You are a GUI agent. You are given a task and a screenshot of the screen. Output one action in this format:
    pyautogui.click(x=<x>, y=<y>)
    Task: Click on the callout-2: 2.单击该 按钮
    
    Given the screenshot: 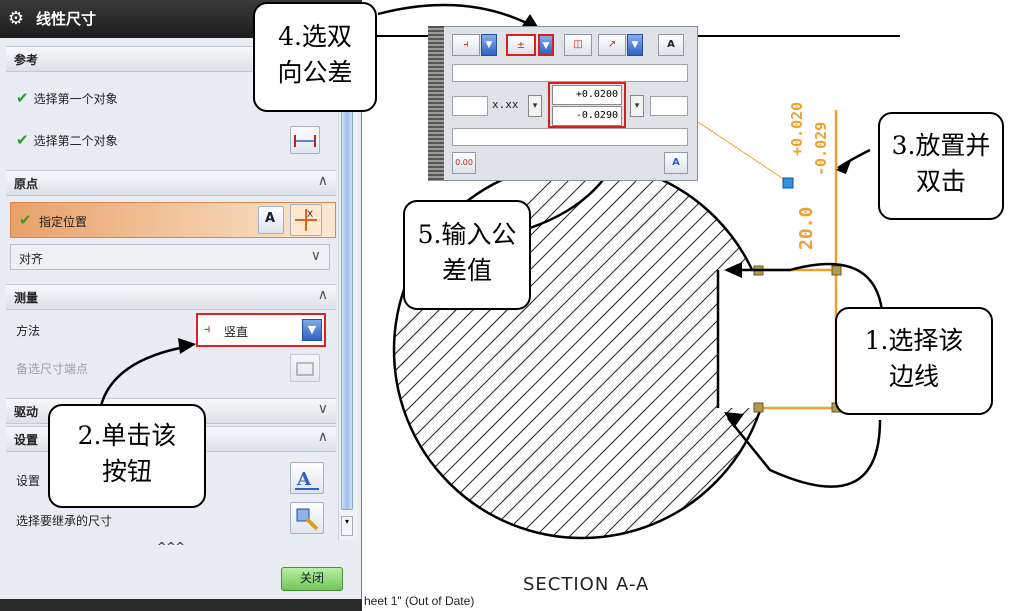 What is the action you would take?
    pyautogui.click(x=127, y=456)
    